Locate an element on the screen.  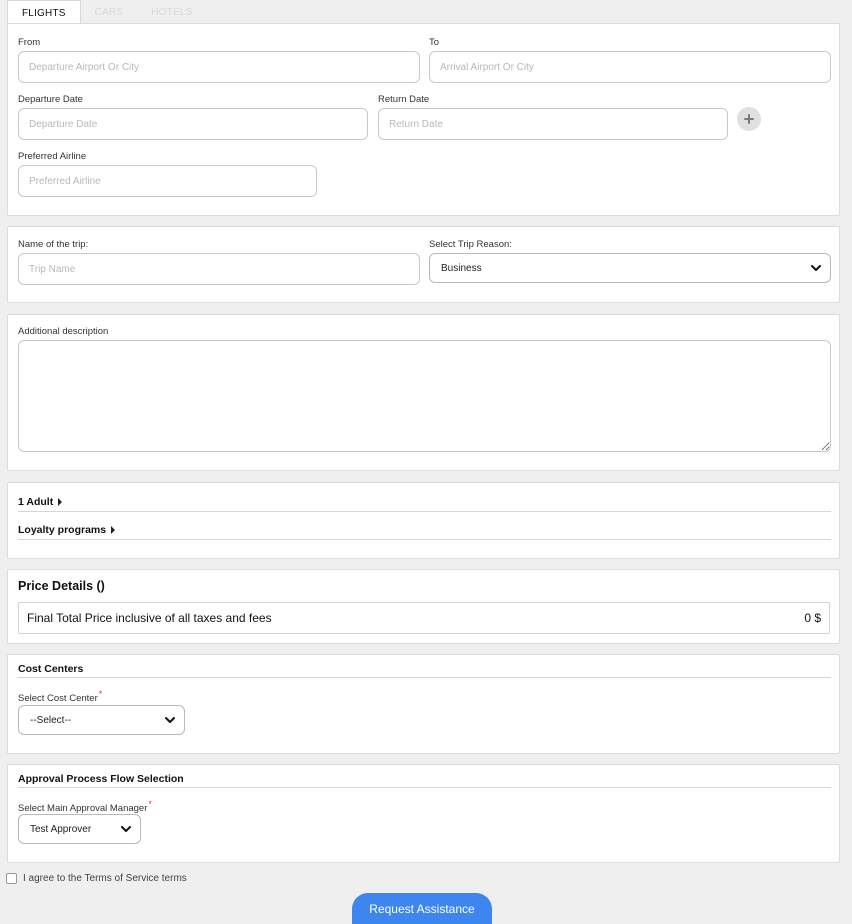
approval-manager-select: Test Approver is located at coordinates (79, 829).